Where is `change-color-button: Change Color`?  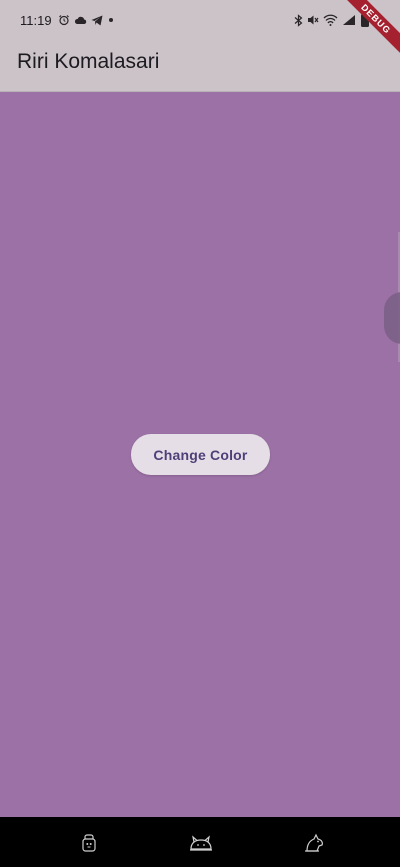
change-color-button: Change Color is located at coordinates (200, 454).